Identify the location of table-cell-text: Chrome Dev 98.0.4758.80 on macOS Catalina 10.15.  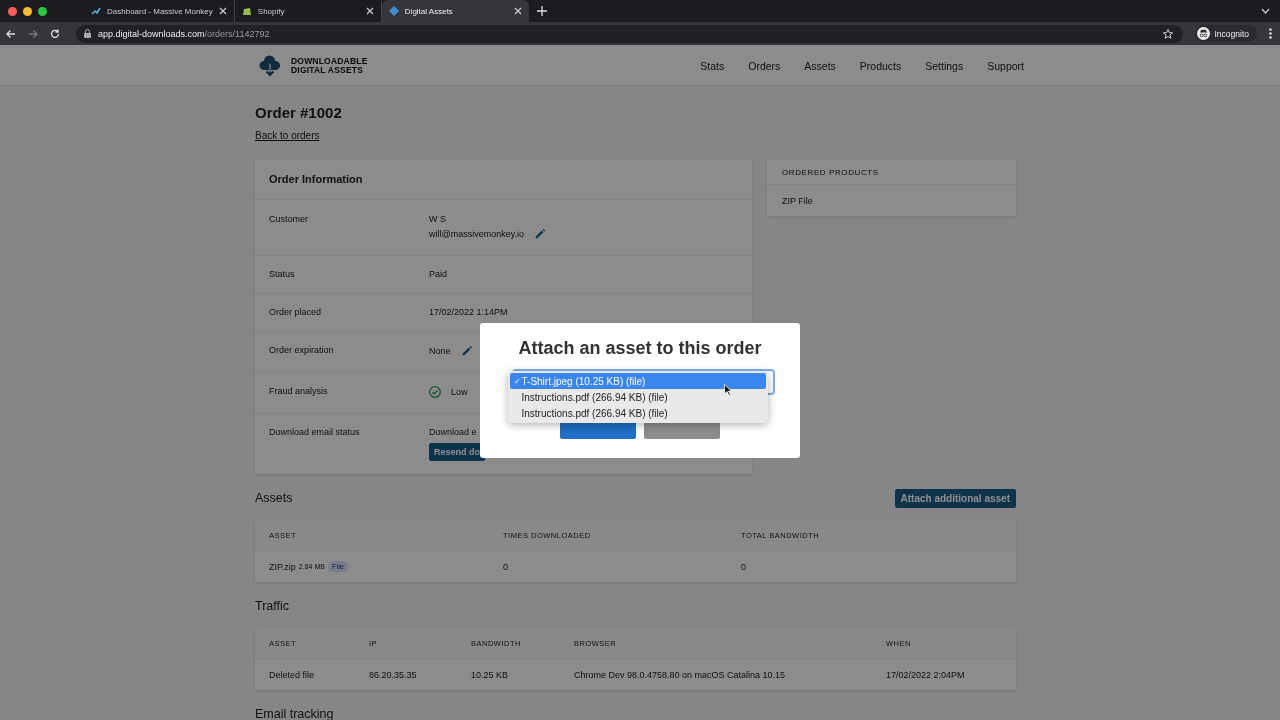
(680, 674).